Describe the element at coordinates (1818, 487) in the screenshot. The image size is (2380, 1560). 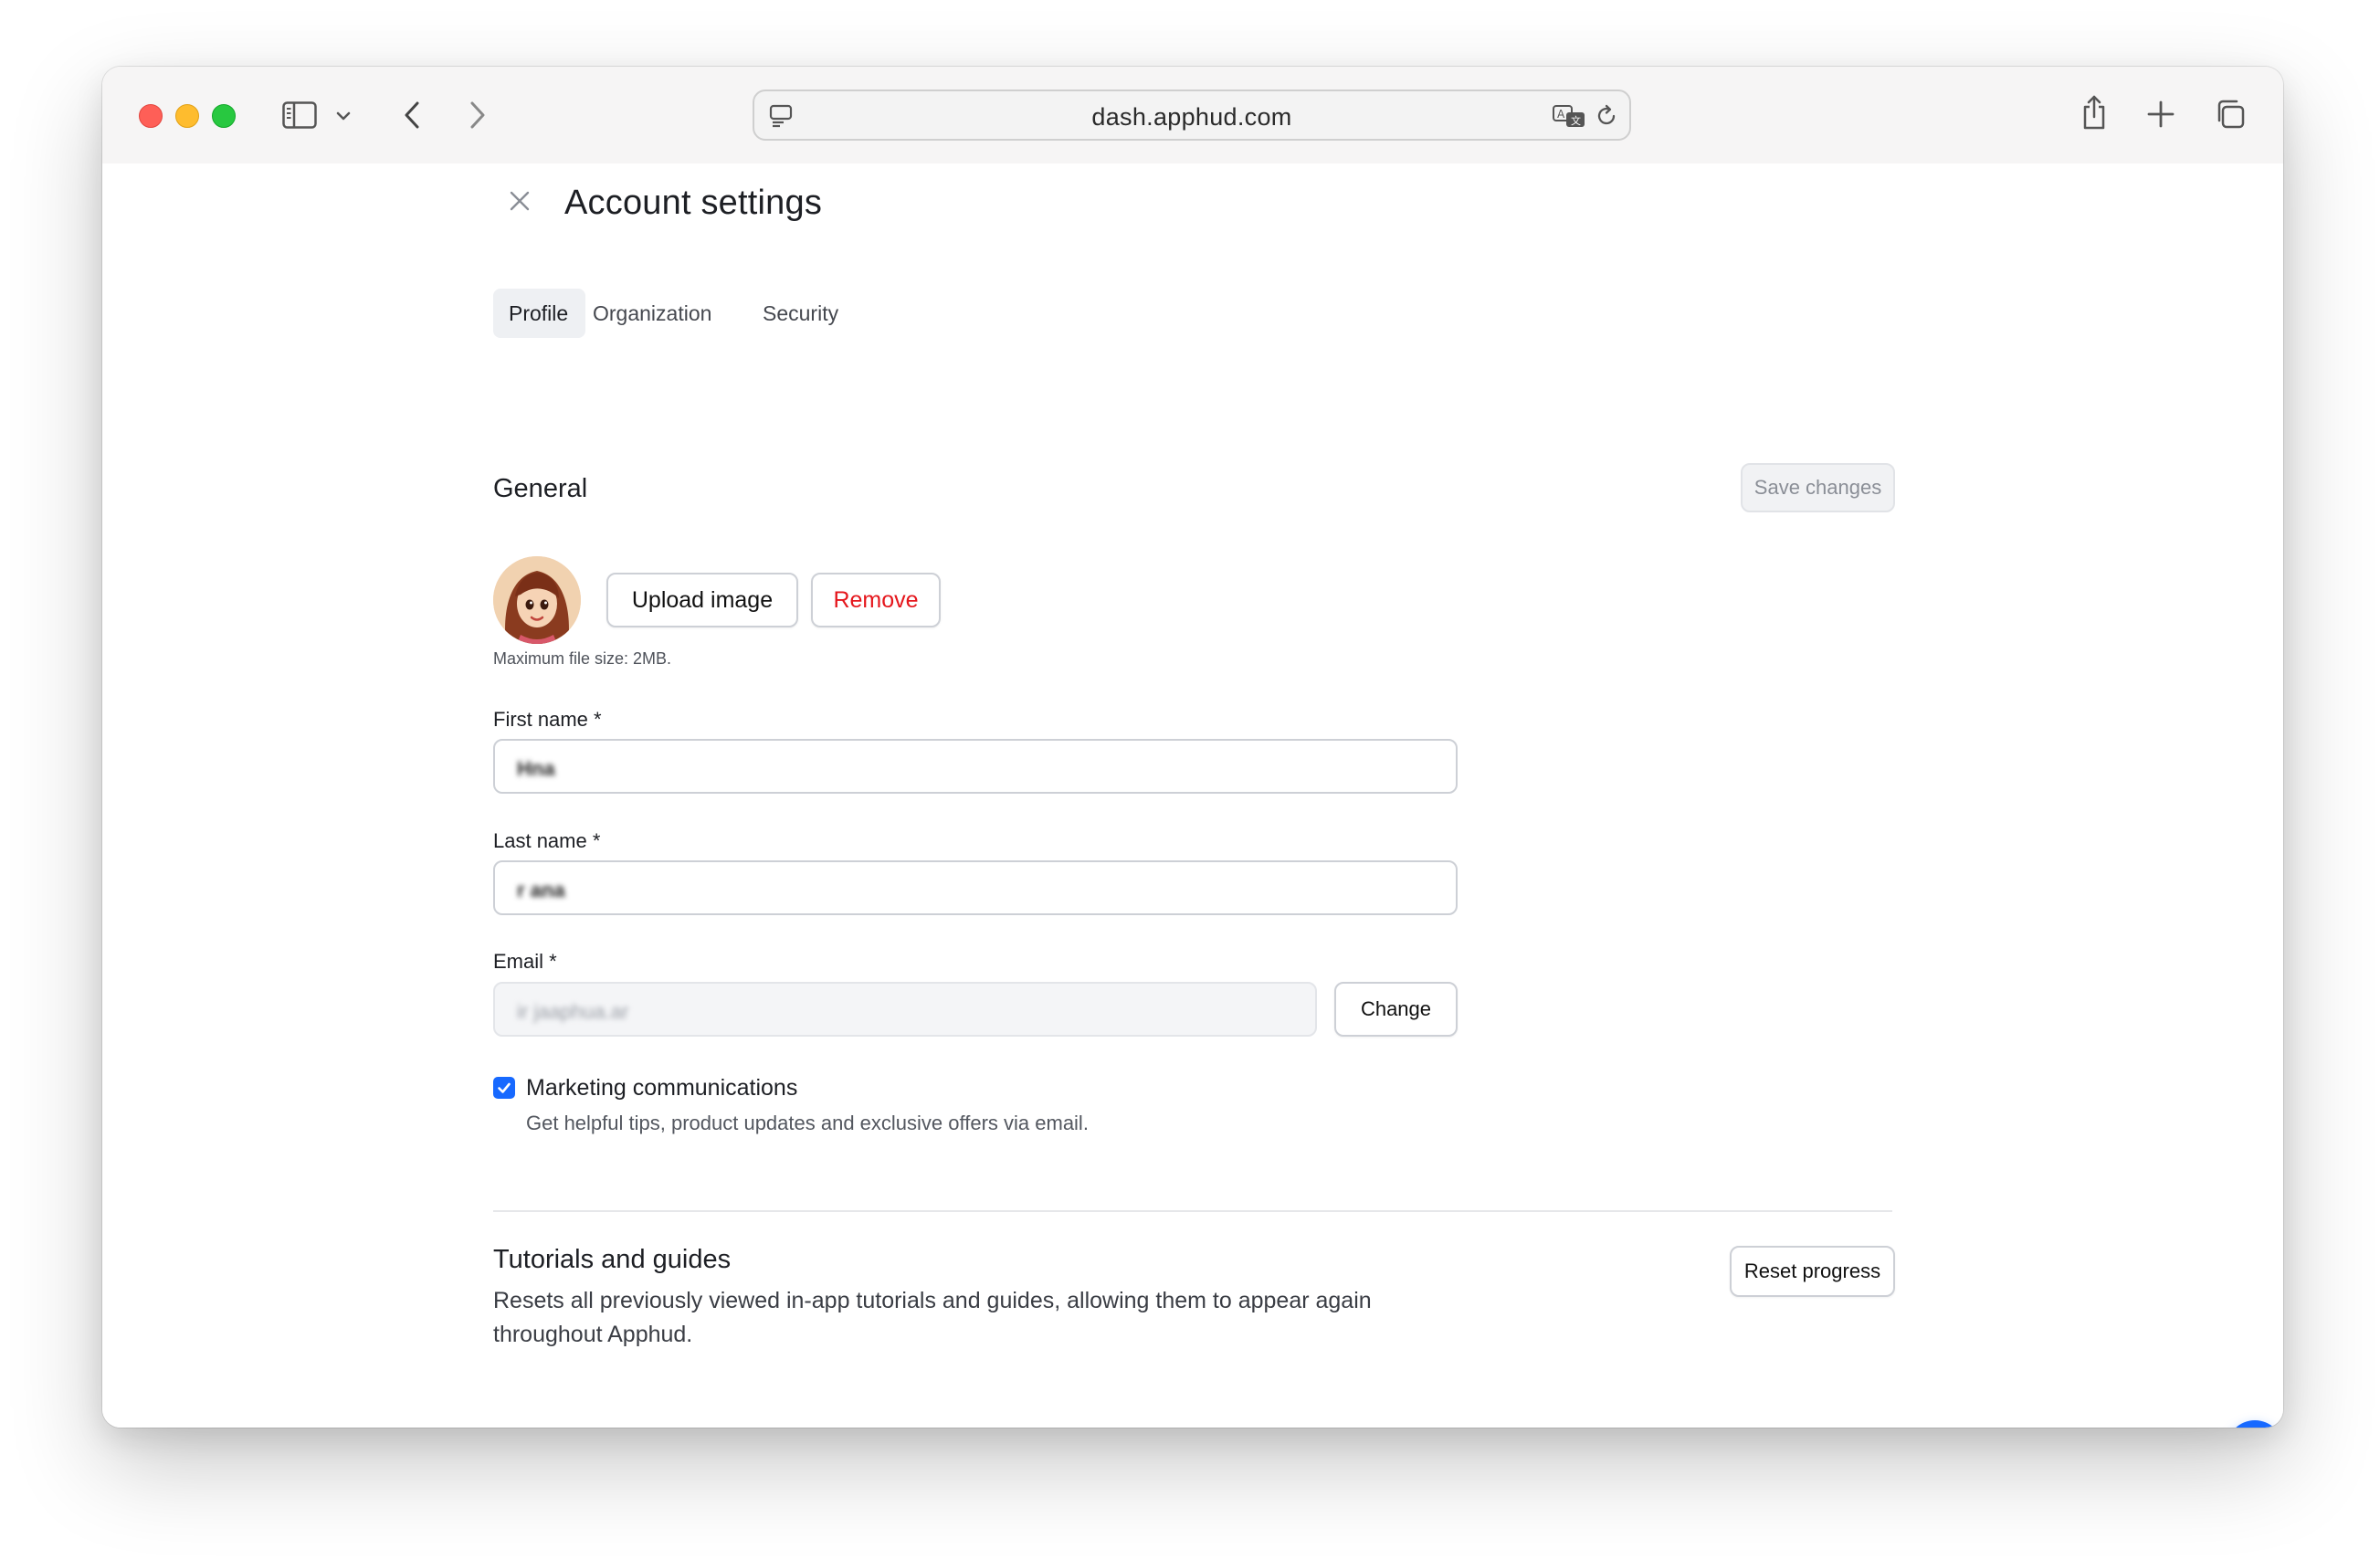
I see `save-changes-button: Save changes` at that location.